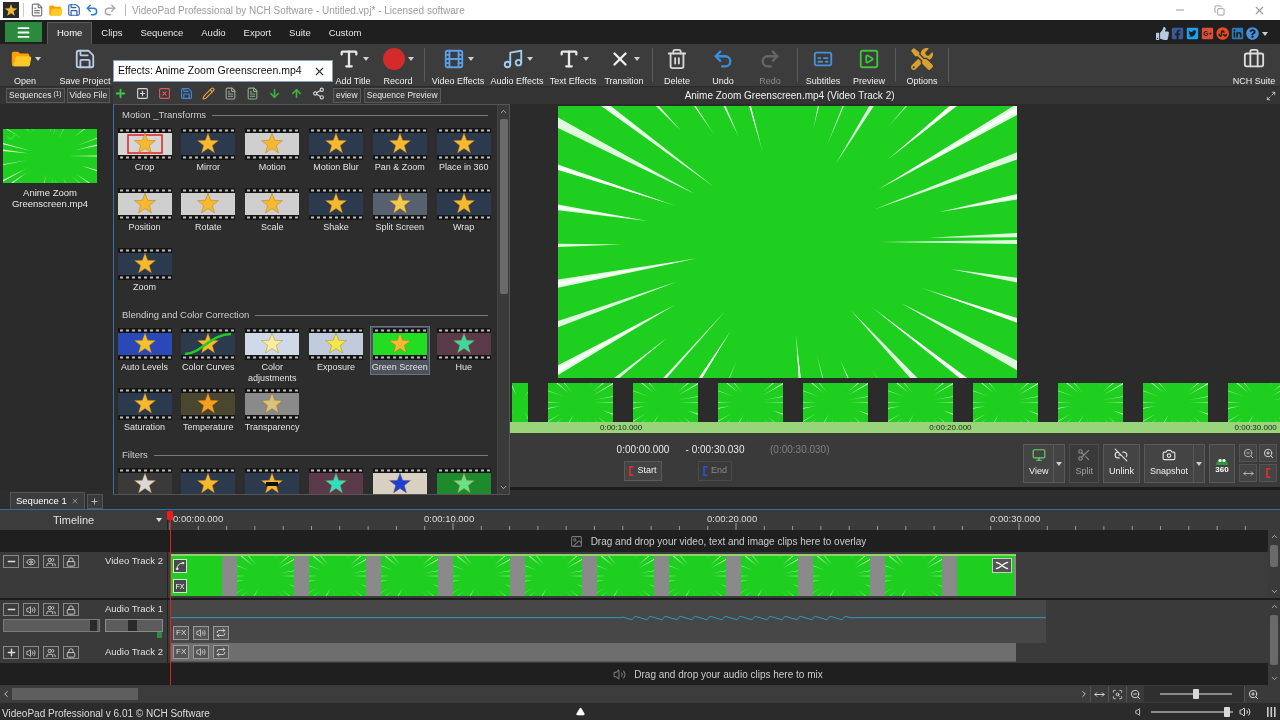 The image size is (1280, 720). What do you see at coordinates (398, 65) in the screenshot?
I see `toolbar-button: Record` at bounding box center [398, 65].